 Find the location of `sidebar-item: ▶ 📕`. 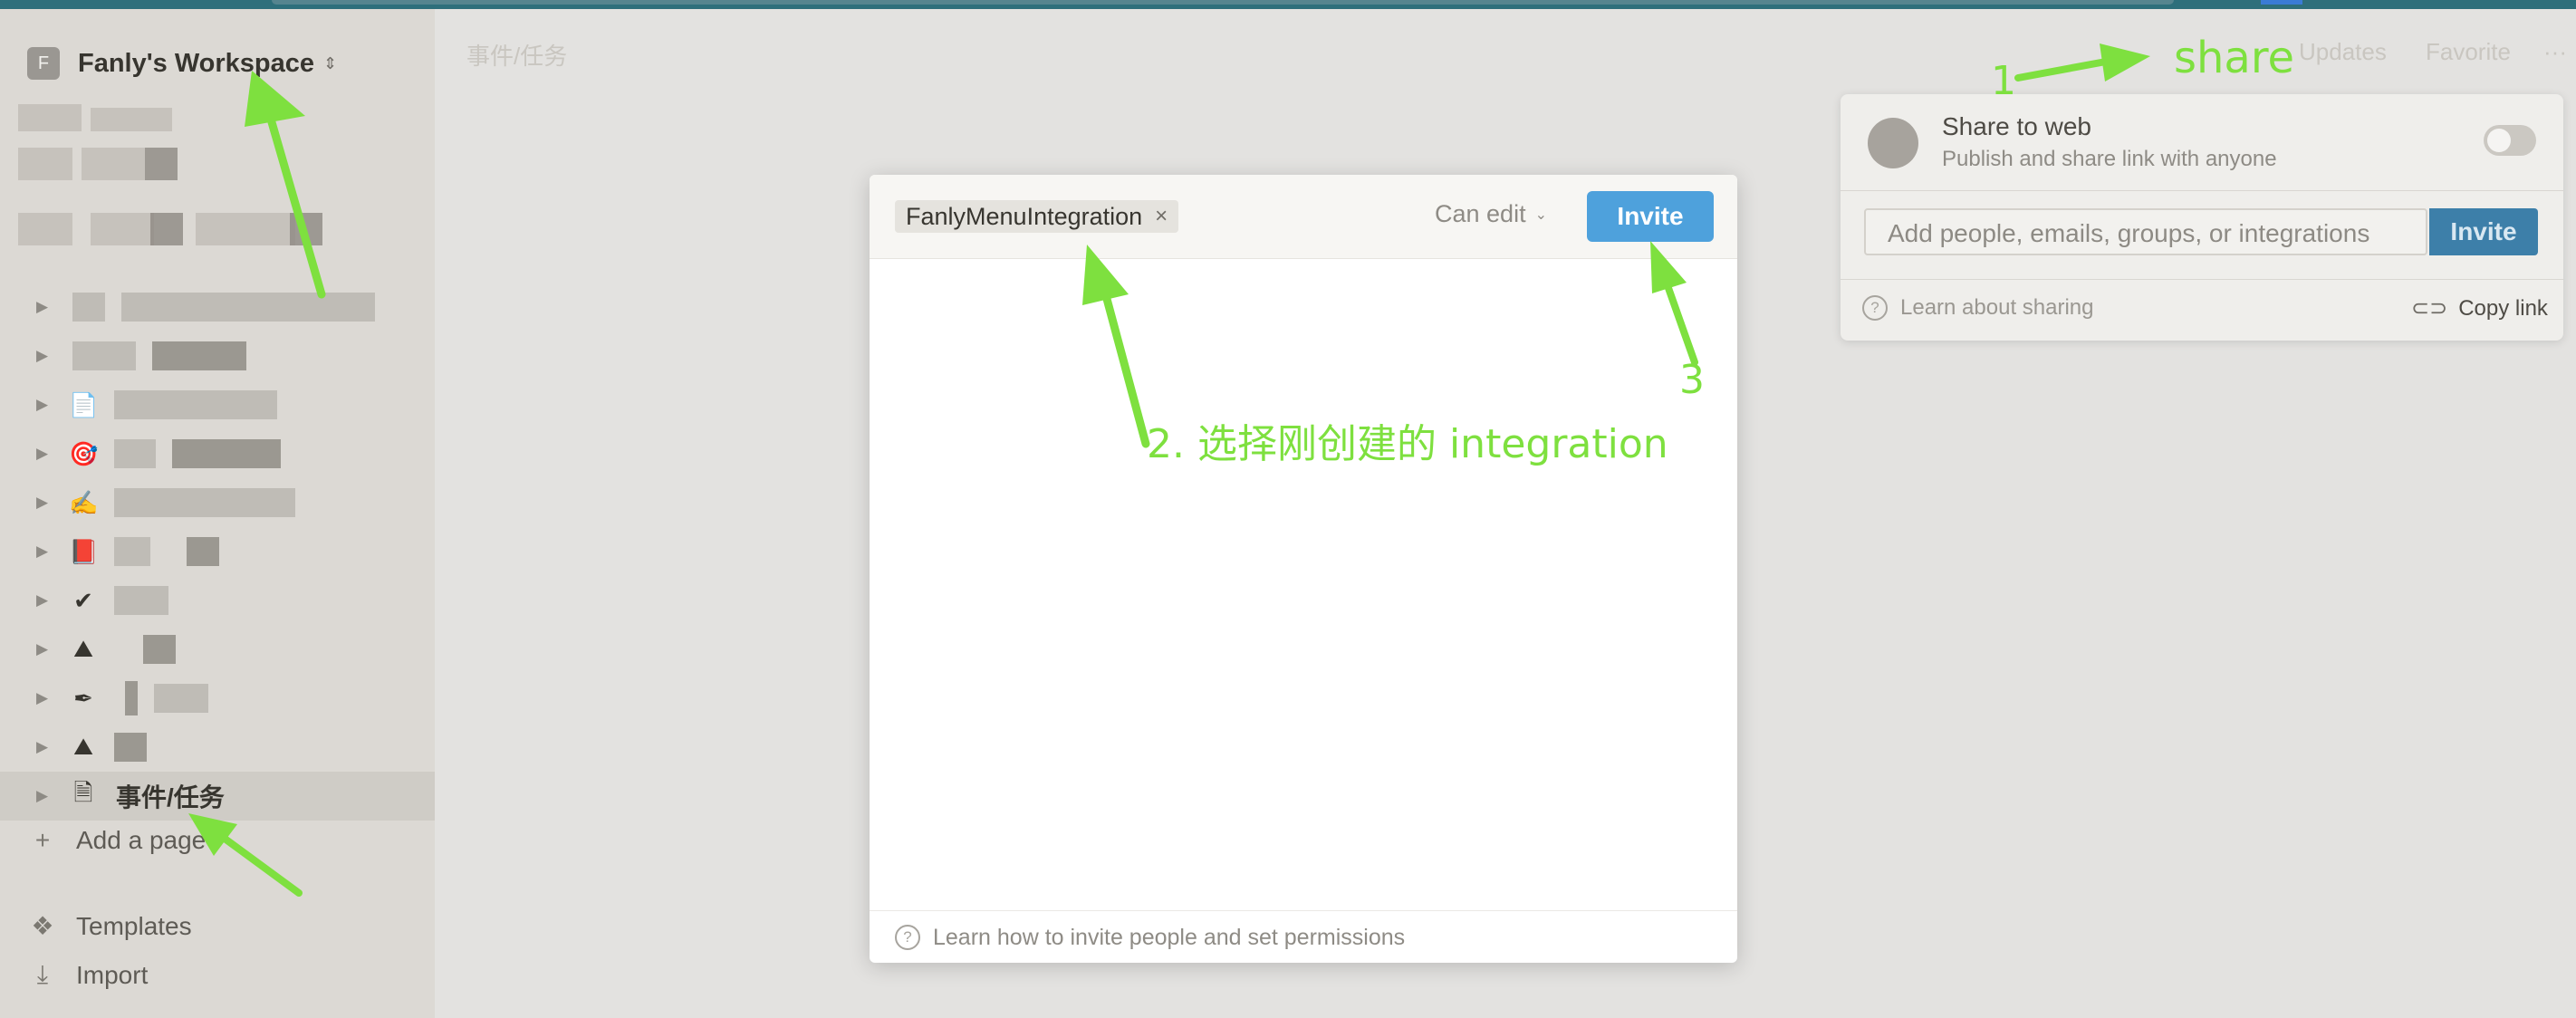

sidebar-item: ▶ 📕 is located at coordinates (217, 551).